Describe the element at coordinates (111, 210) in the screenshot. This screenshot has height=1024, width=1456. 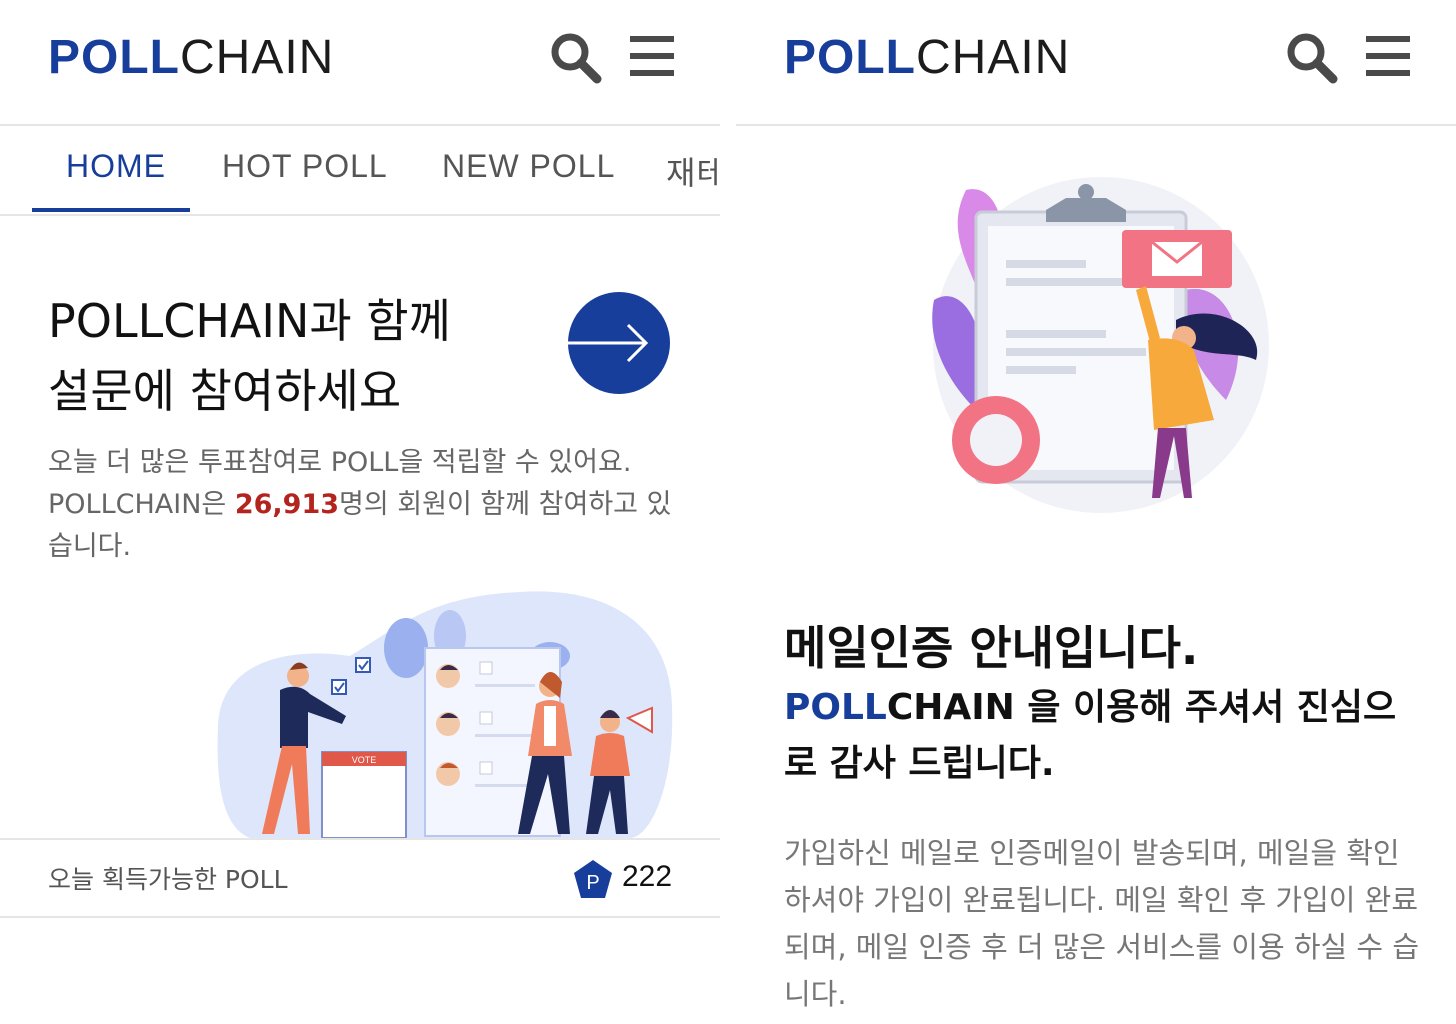
I see `active-tab-indicator` at that location.